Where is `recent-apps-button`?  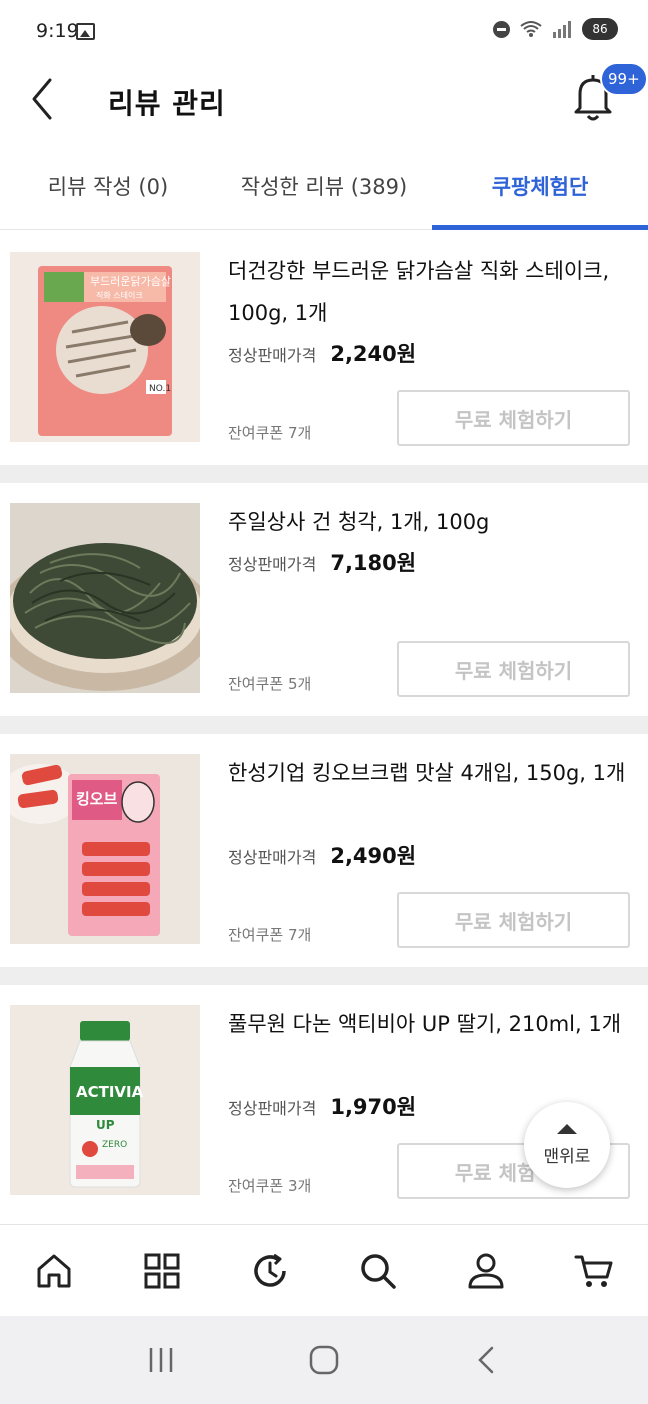
recent-apps-button is located at coordinates (161, 1360).